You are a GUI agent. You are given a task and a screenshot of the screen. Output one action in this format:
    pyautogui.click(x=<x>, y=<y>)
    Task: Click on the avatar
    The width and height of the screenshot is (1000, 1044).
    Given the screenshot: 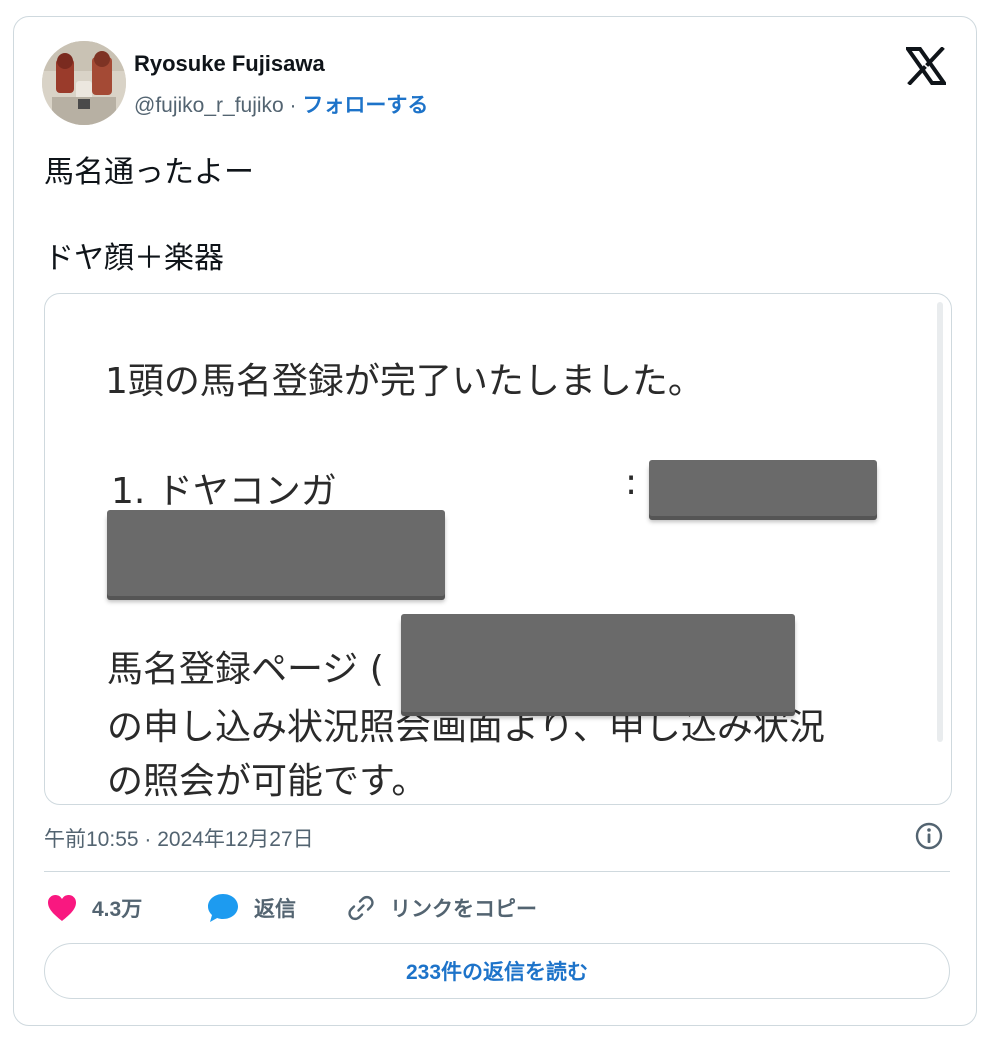 What is the action you would take?
    pyautogui.click(x=84, y=83)
    